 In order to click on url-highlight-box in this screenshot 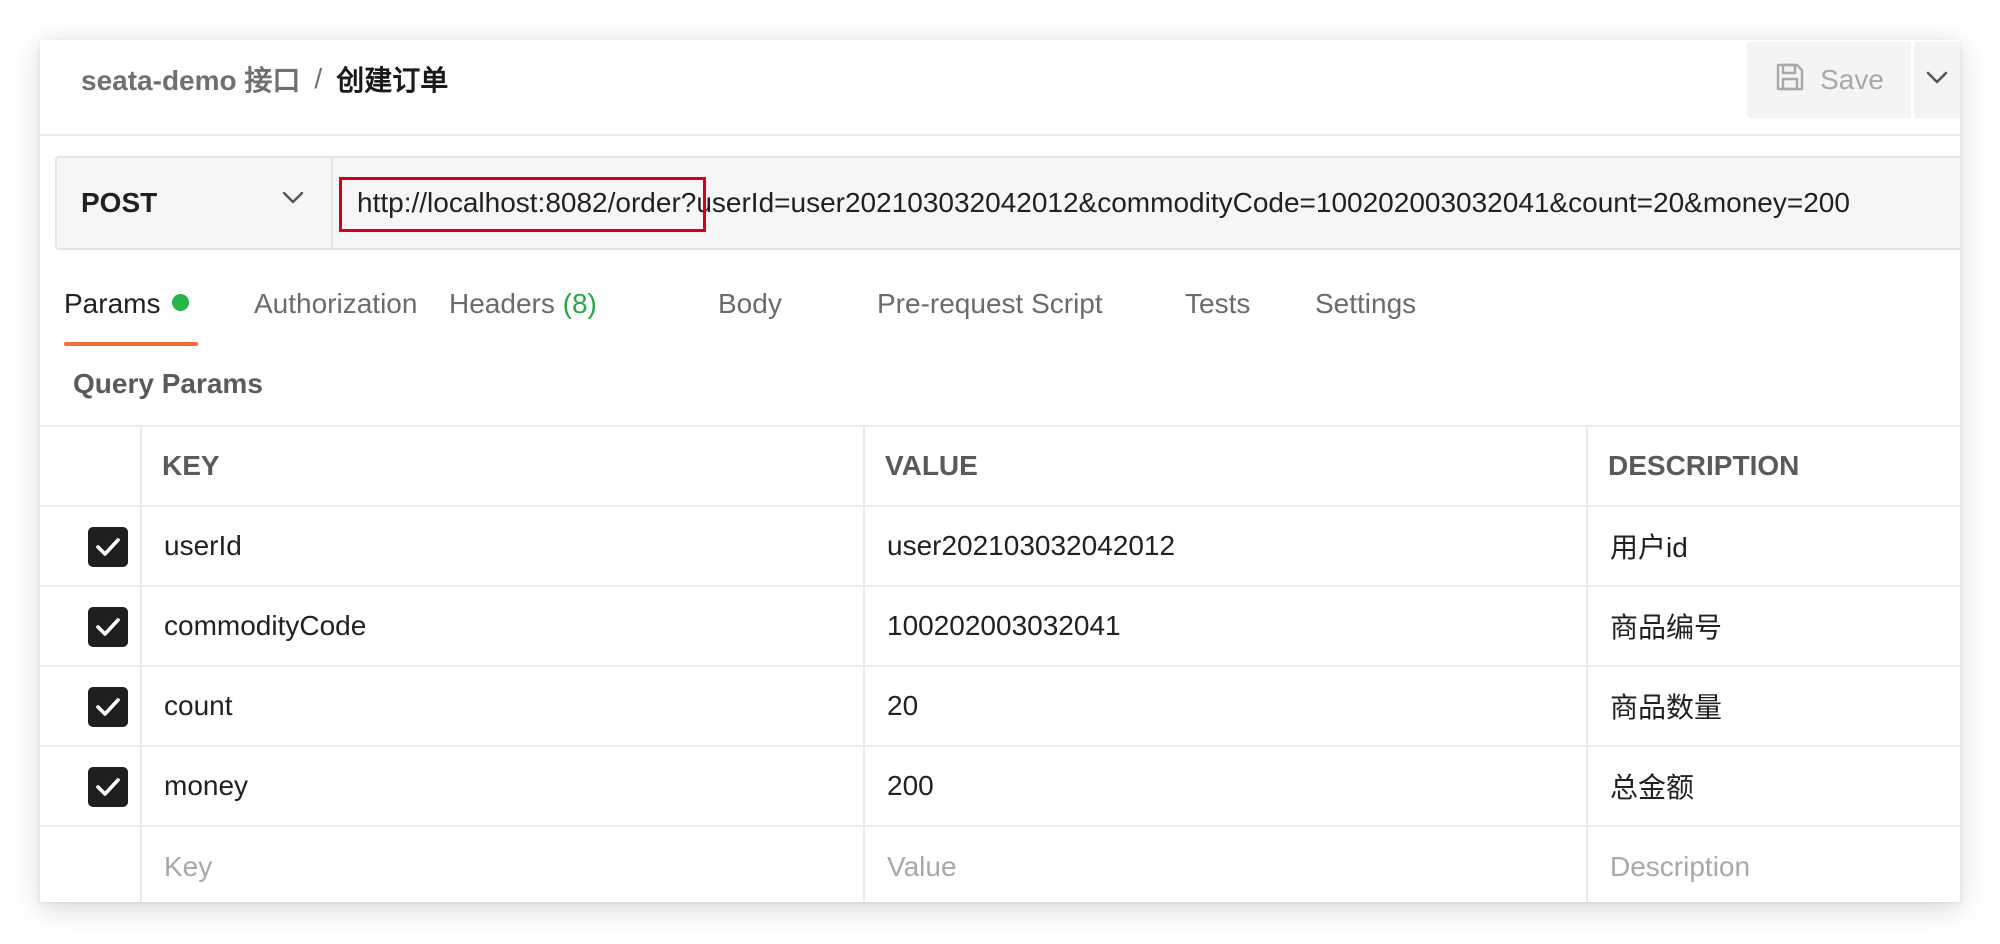, I will do `click(522, 204)`.